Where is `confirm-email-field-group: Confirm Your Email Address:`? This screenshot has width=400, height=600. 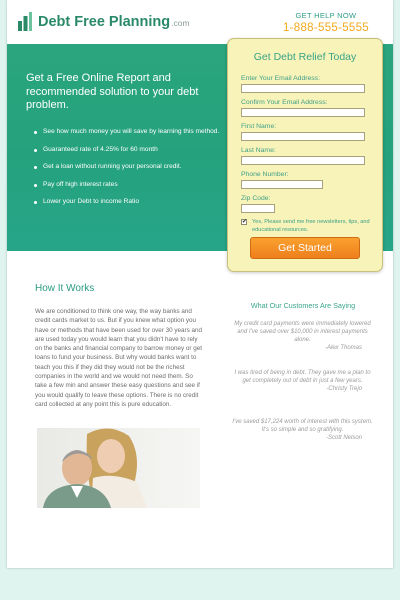 confirm-email-field-group: Confirm Your Email Address: is located at coordinates (303, 108).